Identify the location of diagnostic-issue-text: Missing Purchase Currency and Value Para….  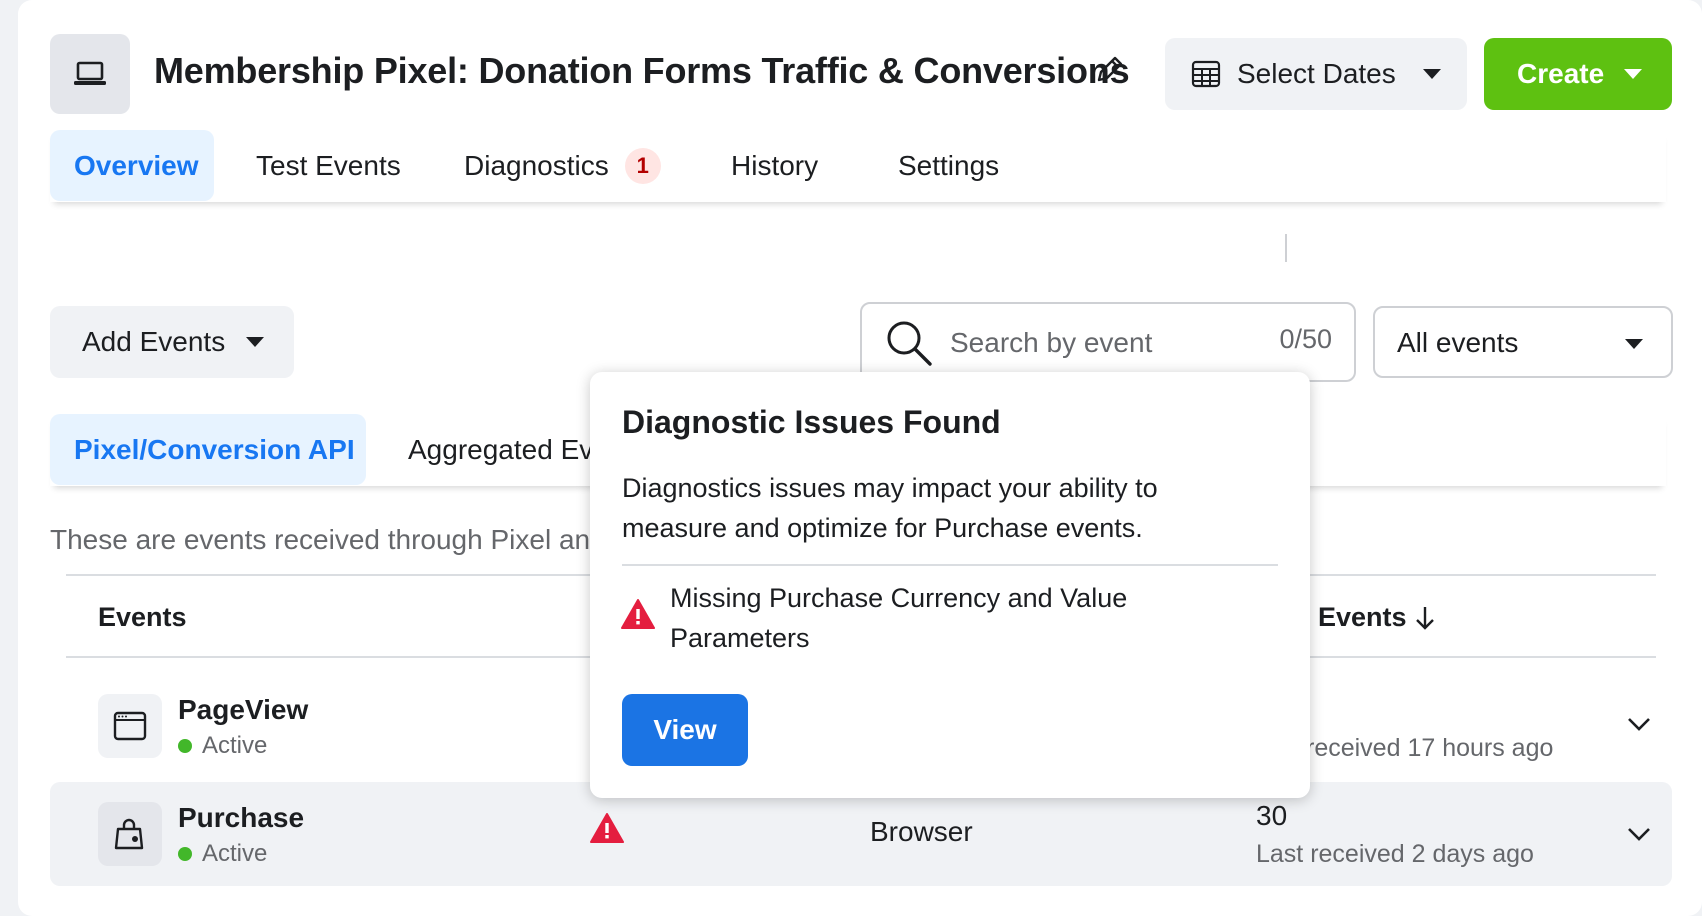
(899, 618).